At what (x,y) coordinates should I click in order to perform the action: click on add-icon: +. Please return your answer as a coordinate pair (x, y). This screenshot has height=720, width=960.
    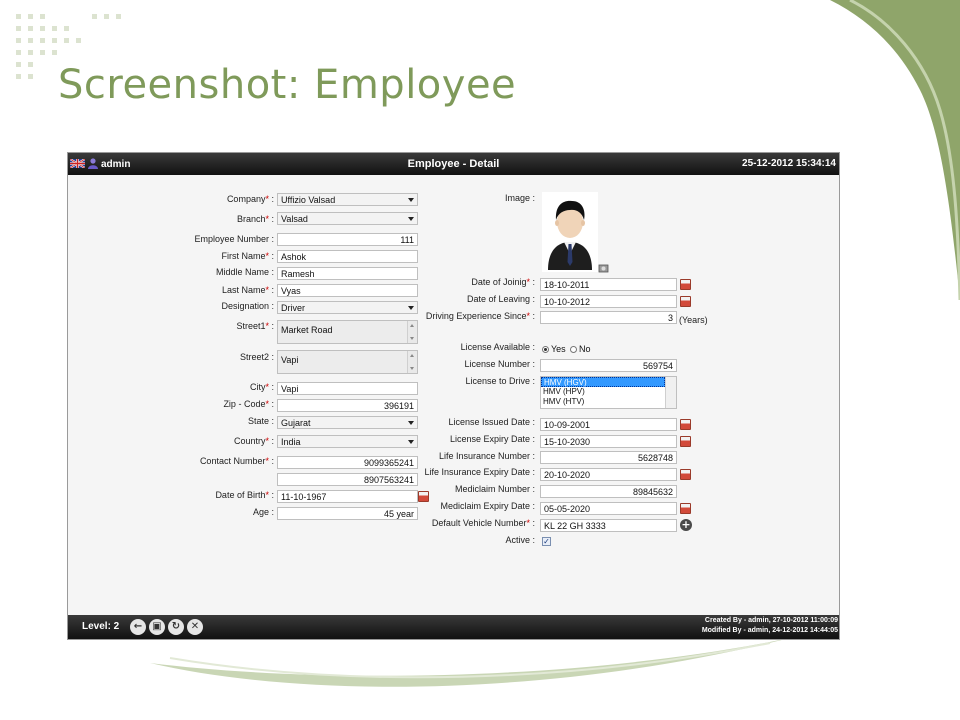
    Looking at the image, I should click on (686, 525).